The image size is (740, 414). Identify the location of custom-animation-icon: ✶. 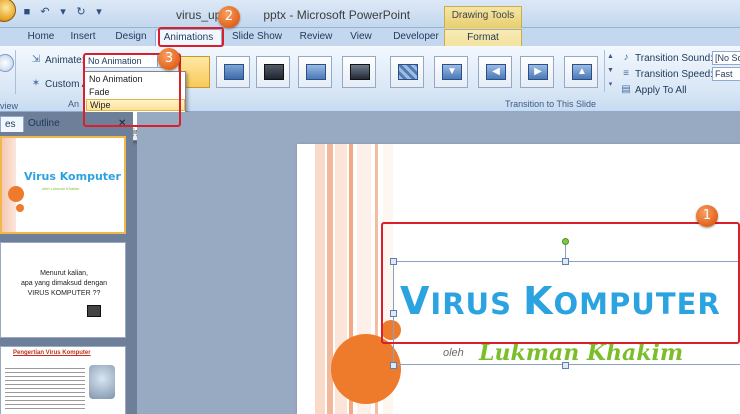
(36, 83).